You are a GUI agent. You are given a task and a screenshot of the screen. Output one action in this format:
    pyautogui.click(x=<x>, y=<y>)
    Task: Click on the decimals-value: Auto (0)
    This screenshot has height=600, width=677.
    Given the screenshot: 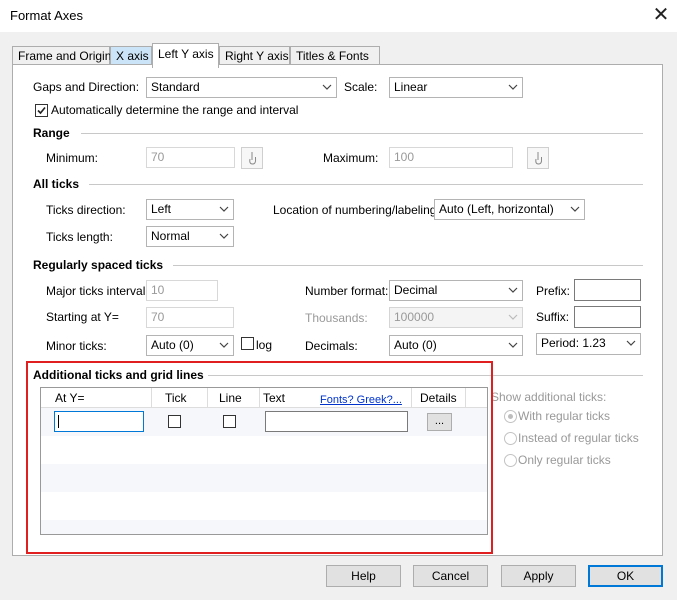 What is the action you would take?
    pyautogui.click(x=415, y=345)
    